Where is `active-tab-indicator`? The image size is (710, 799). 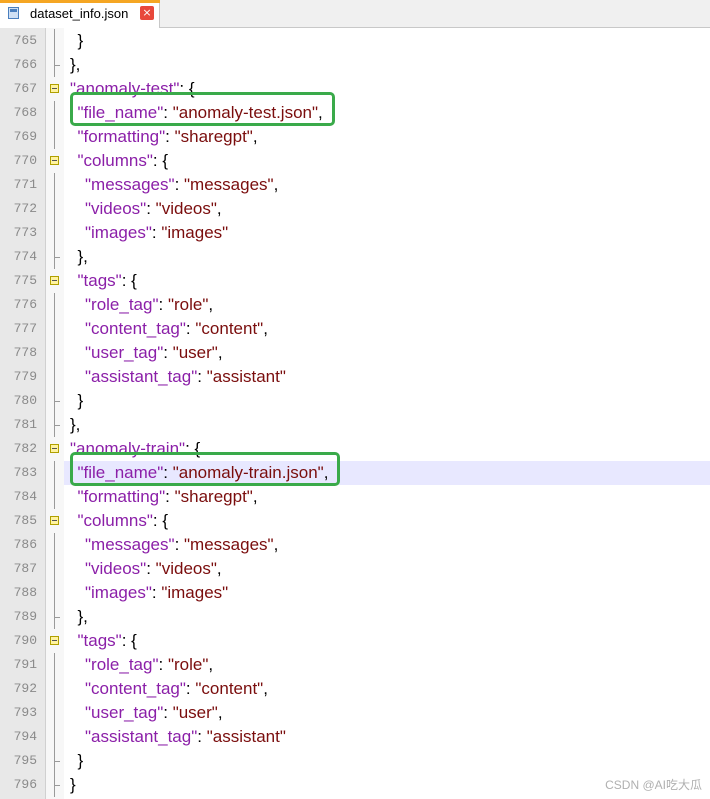 active-tab-indicator is located at coordinates (80, 1).